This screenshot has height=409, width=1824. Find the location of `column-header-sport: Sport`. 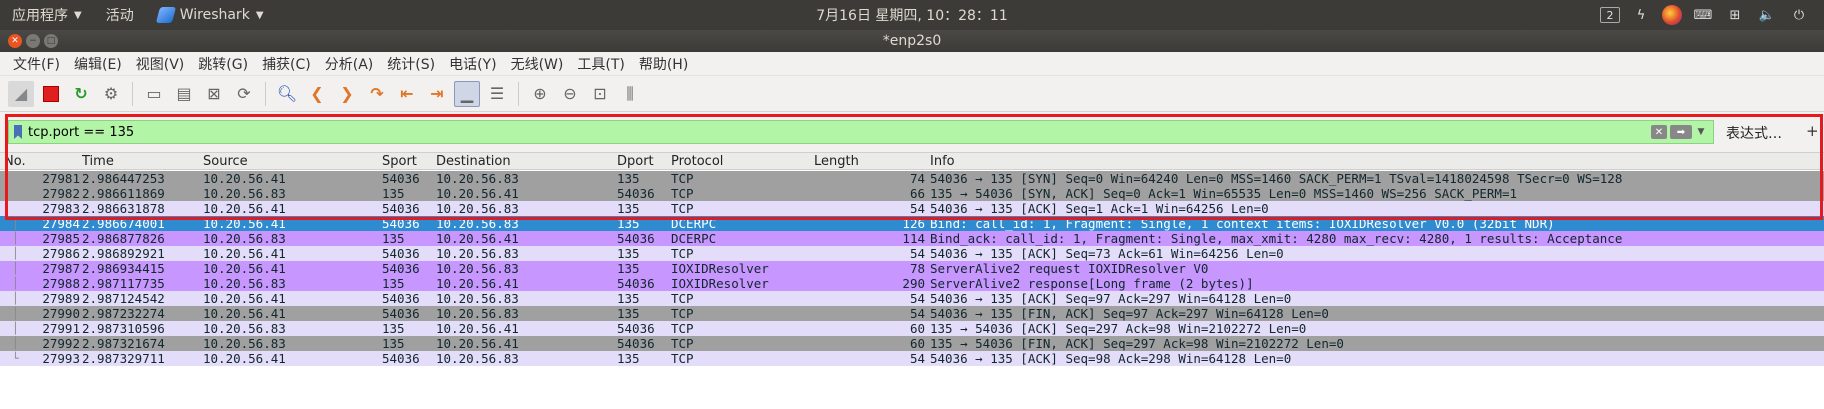

column-header-sport: Sport is located at coordinates (399, 161).